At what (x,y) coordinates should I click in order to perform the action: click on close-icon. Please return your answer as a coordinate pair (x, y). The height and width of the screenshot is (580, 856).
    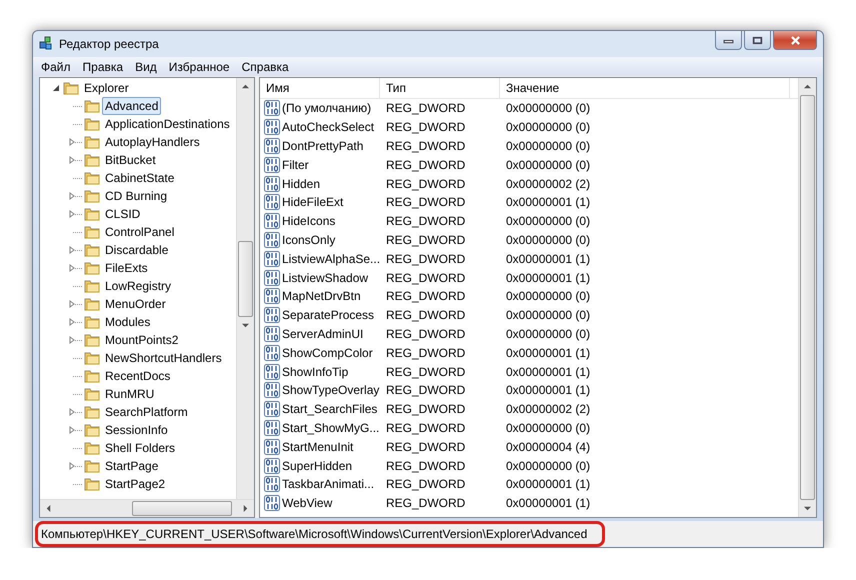
    Looking at the image, I should click on (795, 40).